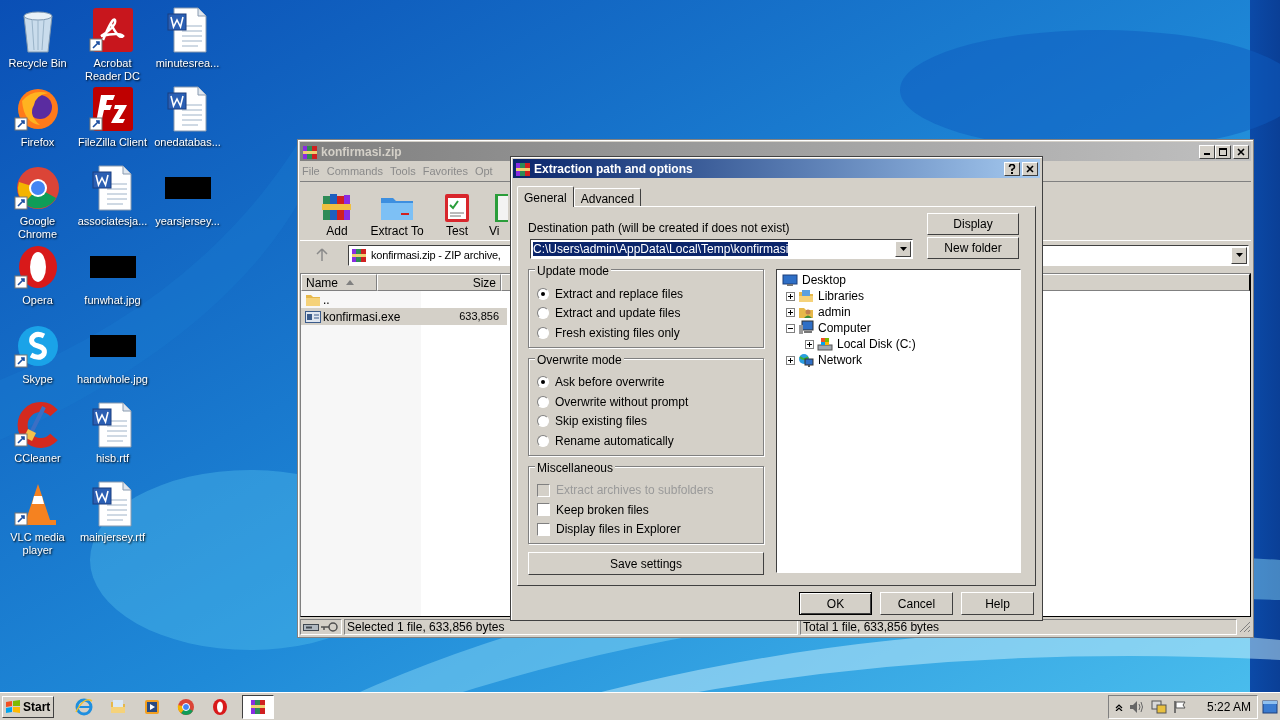 The width and height of the screenshot is (1280, 720). What do you see at coordinates (37, 544) in the screenshot?
I see `icon-label: VLC media player` at bounding box center [37, 544].